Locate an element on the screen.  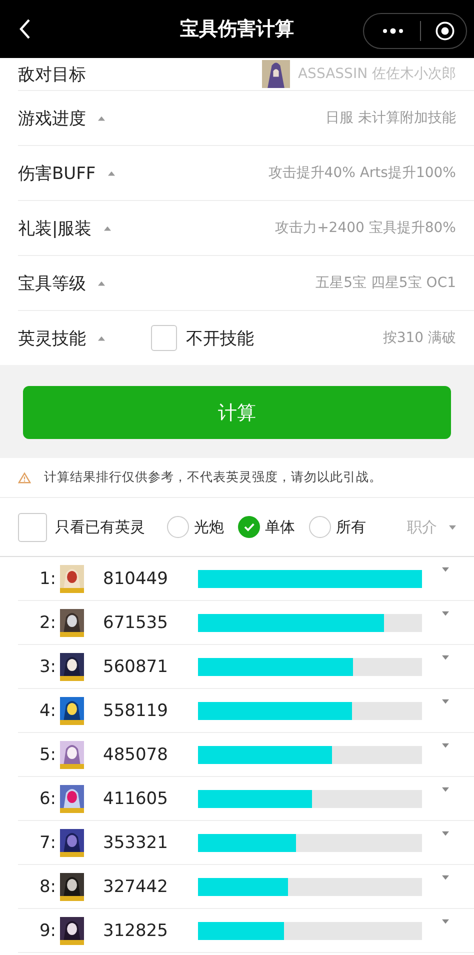
setting-value: 攻击力+2400 宝具提升80% is located at coordinates (365, 228).